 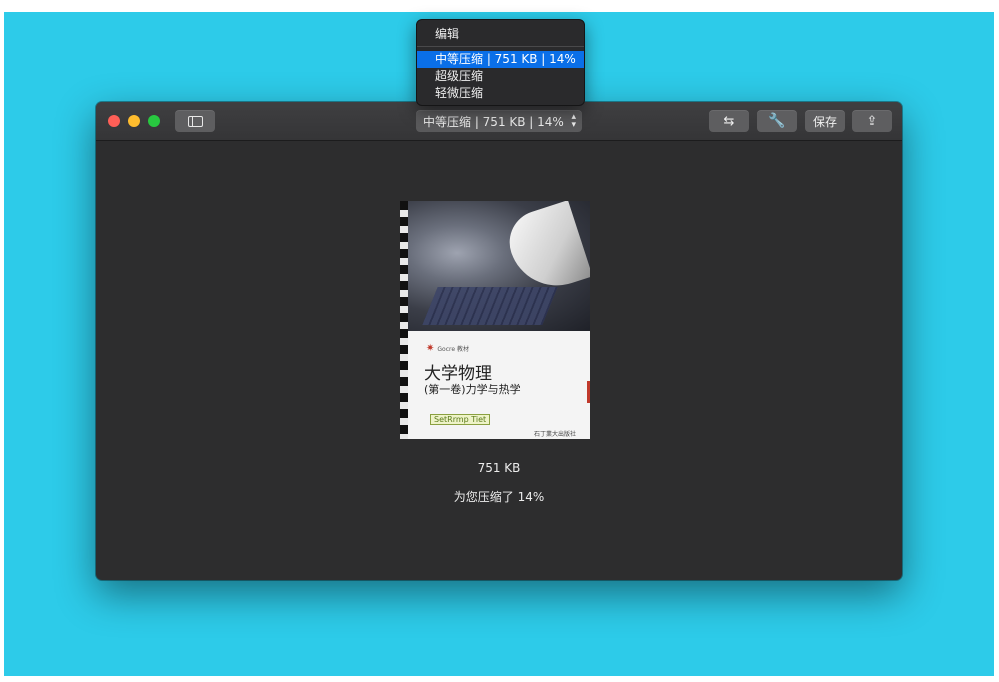 I want to click on share-button: ⇪, so click(x=872, y=121).